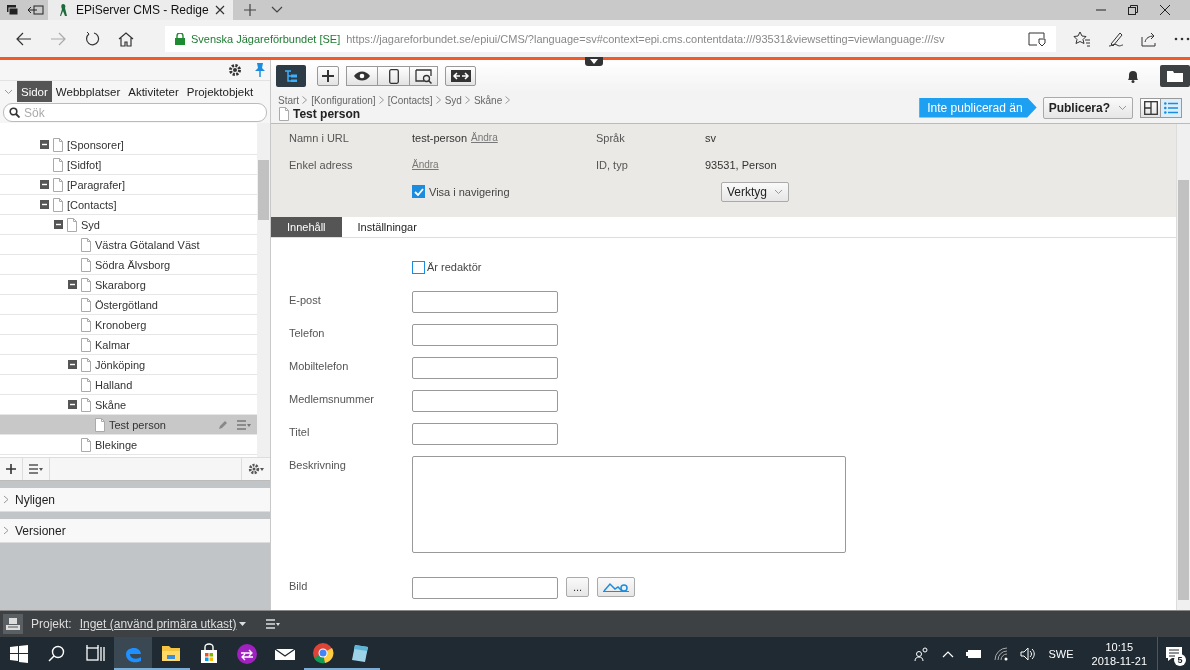  Describe the element at coordinates (260, 70) in the screenshot. I see `pin-icon` at that location.